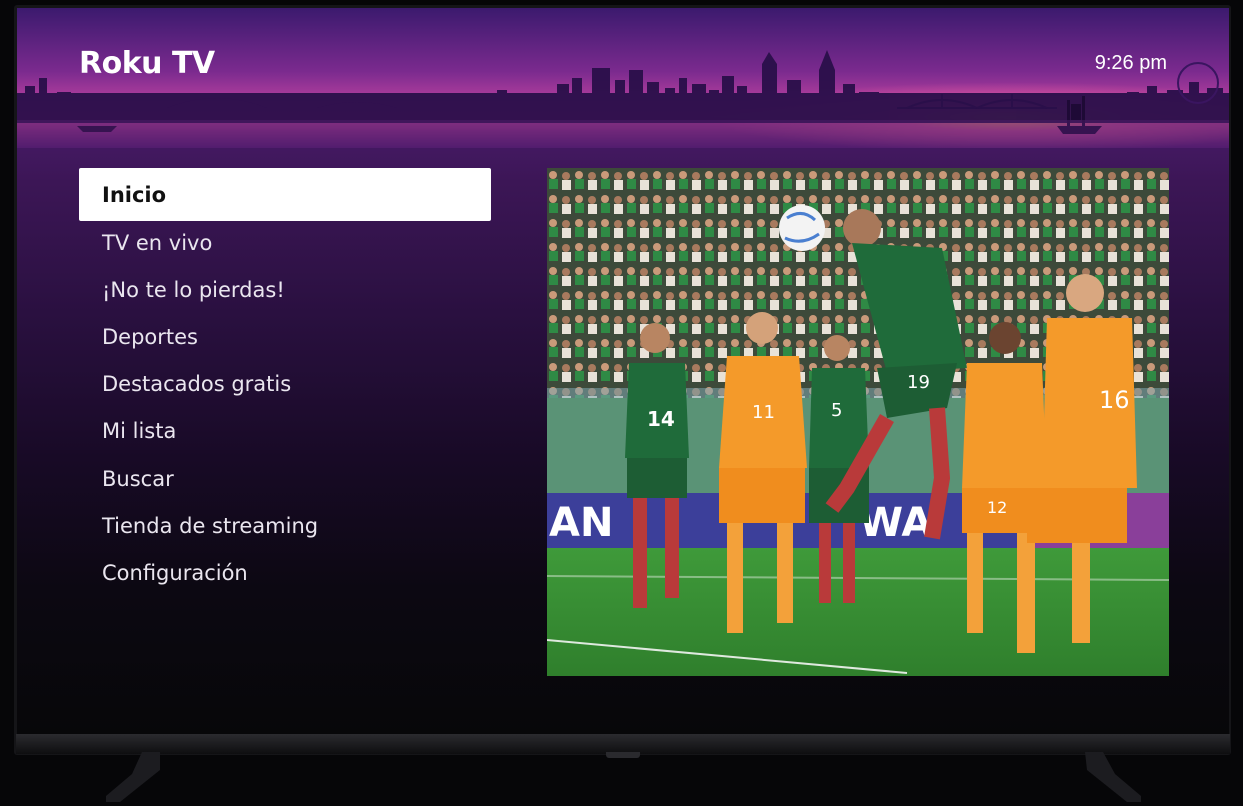 The height and width of the screenshot is (806, 1243). I want to click on menu-item-label: Inicio, so click(134, 194).